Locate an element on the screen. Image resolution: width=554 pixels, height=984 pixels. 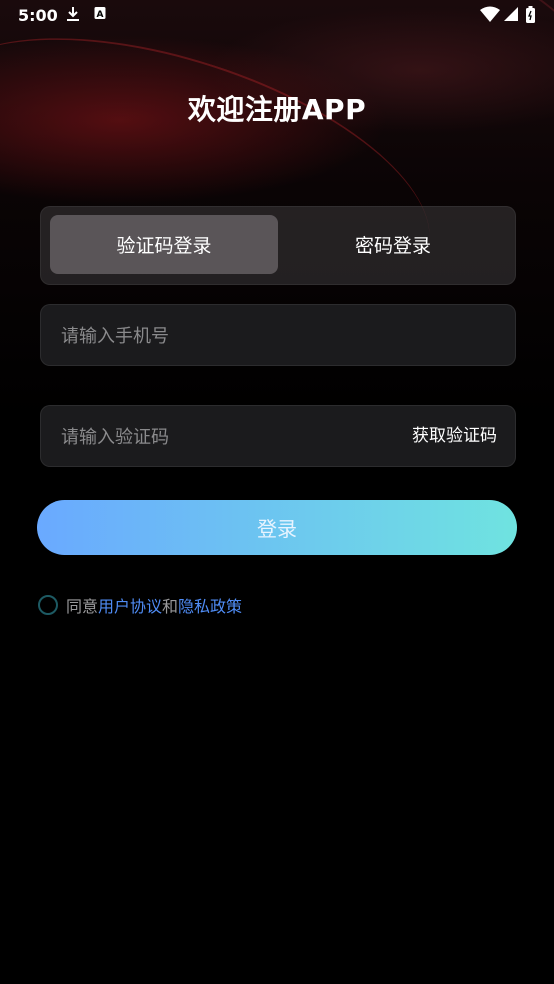
code-field: 获取验证码 is located at coordinates (278, 436).